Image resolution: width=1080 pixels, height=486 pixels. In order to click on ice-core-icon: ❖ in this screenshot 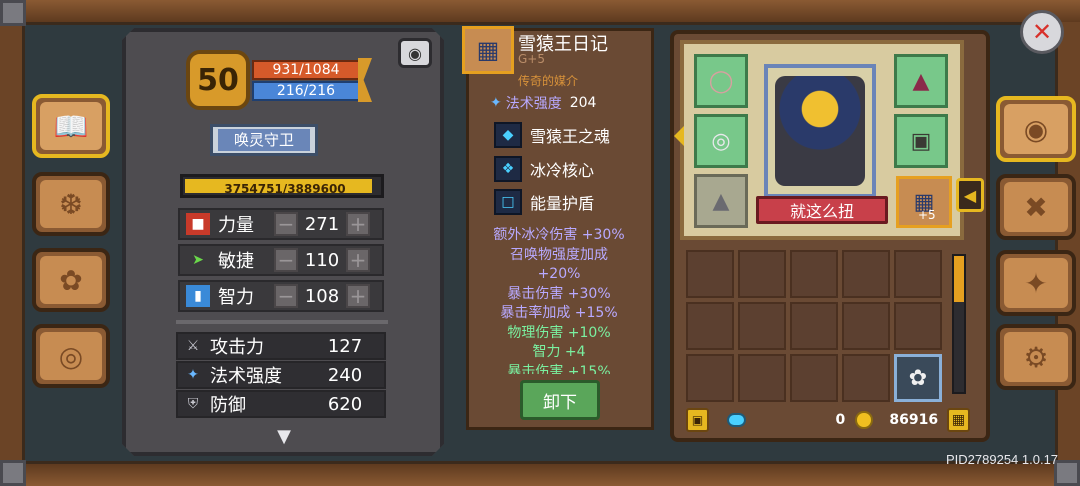, I will do `click(508, 169)`.